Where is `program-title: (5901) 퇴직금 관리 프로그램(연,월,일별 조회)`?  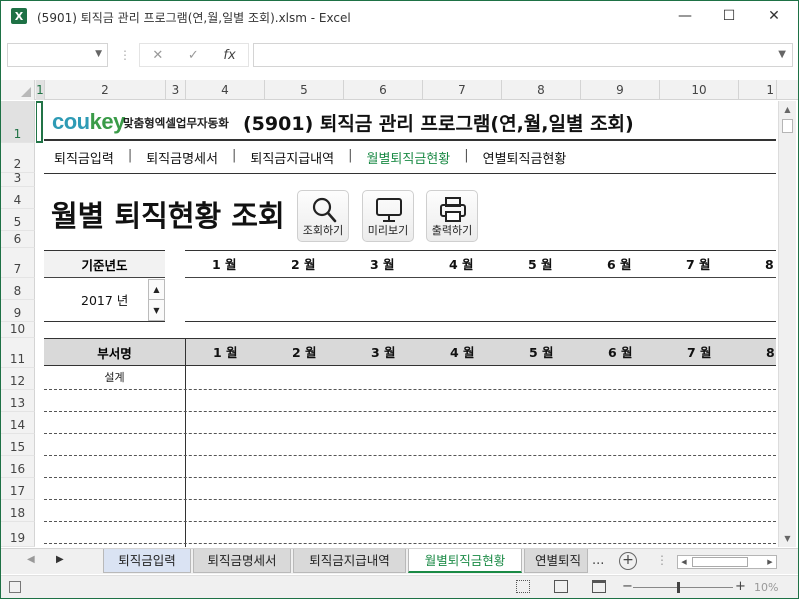
program-title: (5901) 퇴직금 관리 프로그램(연,월,일별 조회) is located at coordinates (438, 124).